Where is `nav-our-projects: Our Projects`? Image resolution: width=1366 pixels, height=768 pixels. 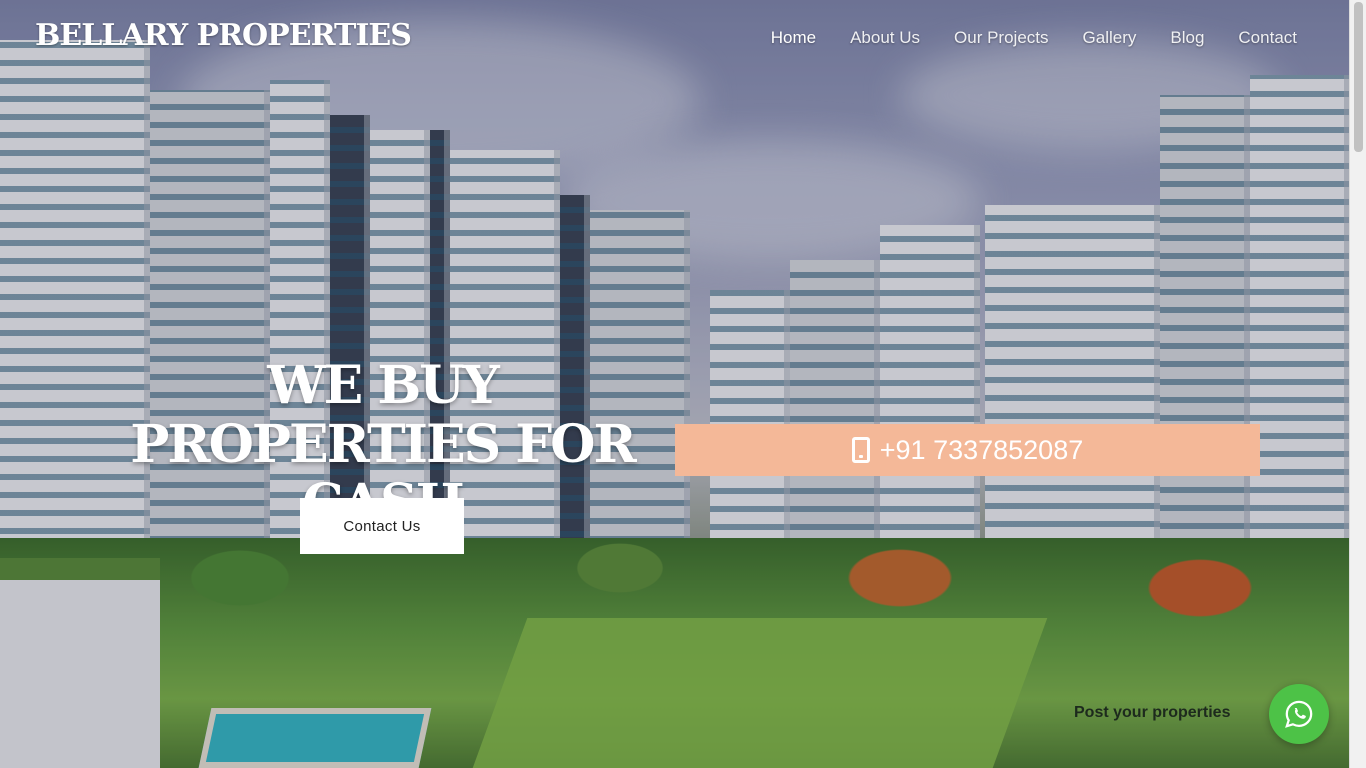 nav-our-projects: Our Projects is located at coordinates (1001, 38).